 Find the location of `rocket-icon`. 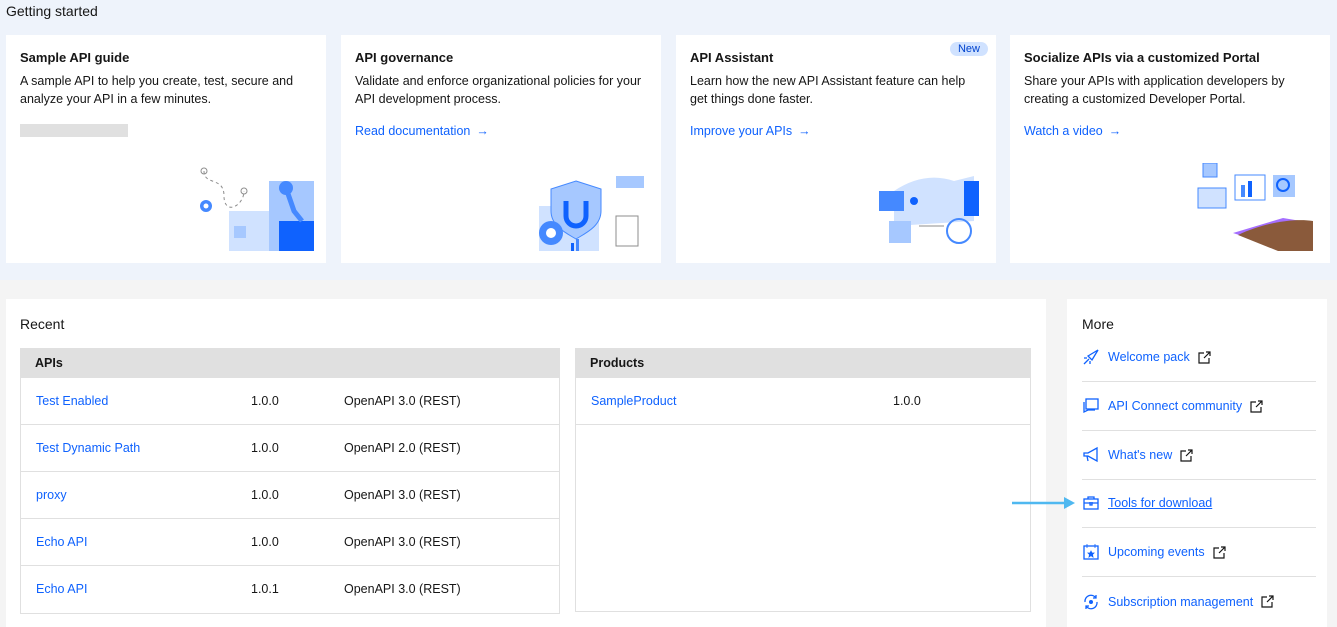

rocket-icon is located at coordinates (1091, 357).